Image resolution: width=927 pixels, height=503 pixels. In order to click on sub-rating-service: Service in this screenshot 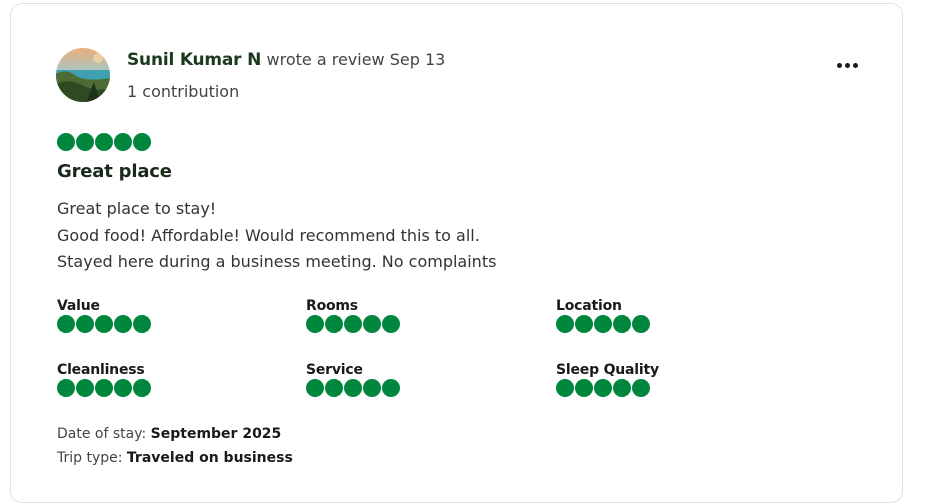, I will do `click(353, 379)`.